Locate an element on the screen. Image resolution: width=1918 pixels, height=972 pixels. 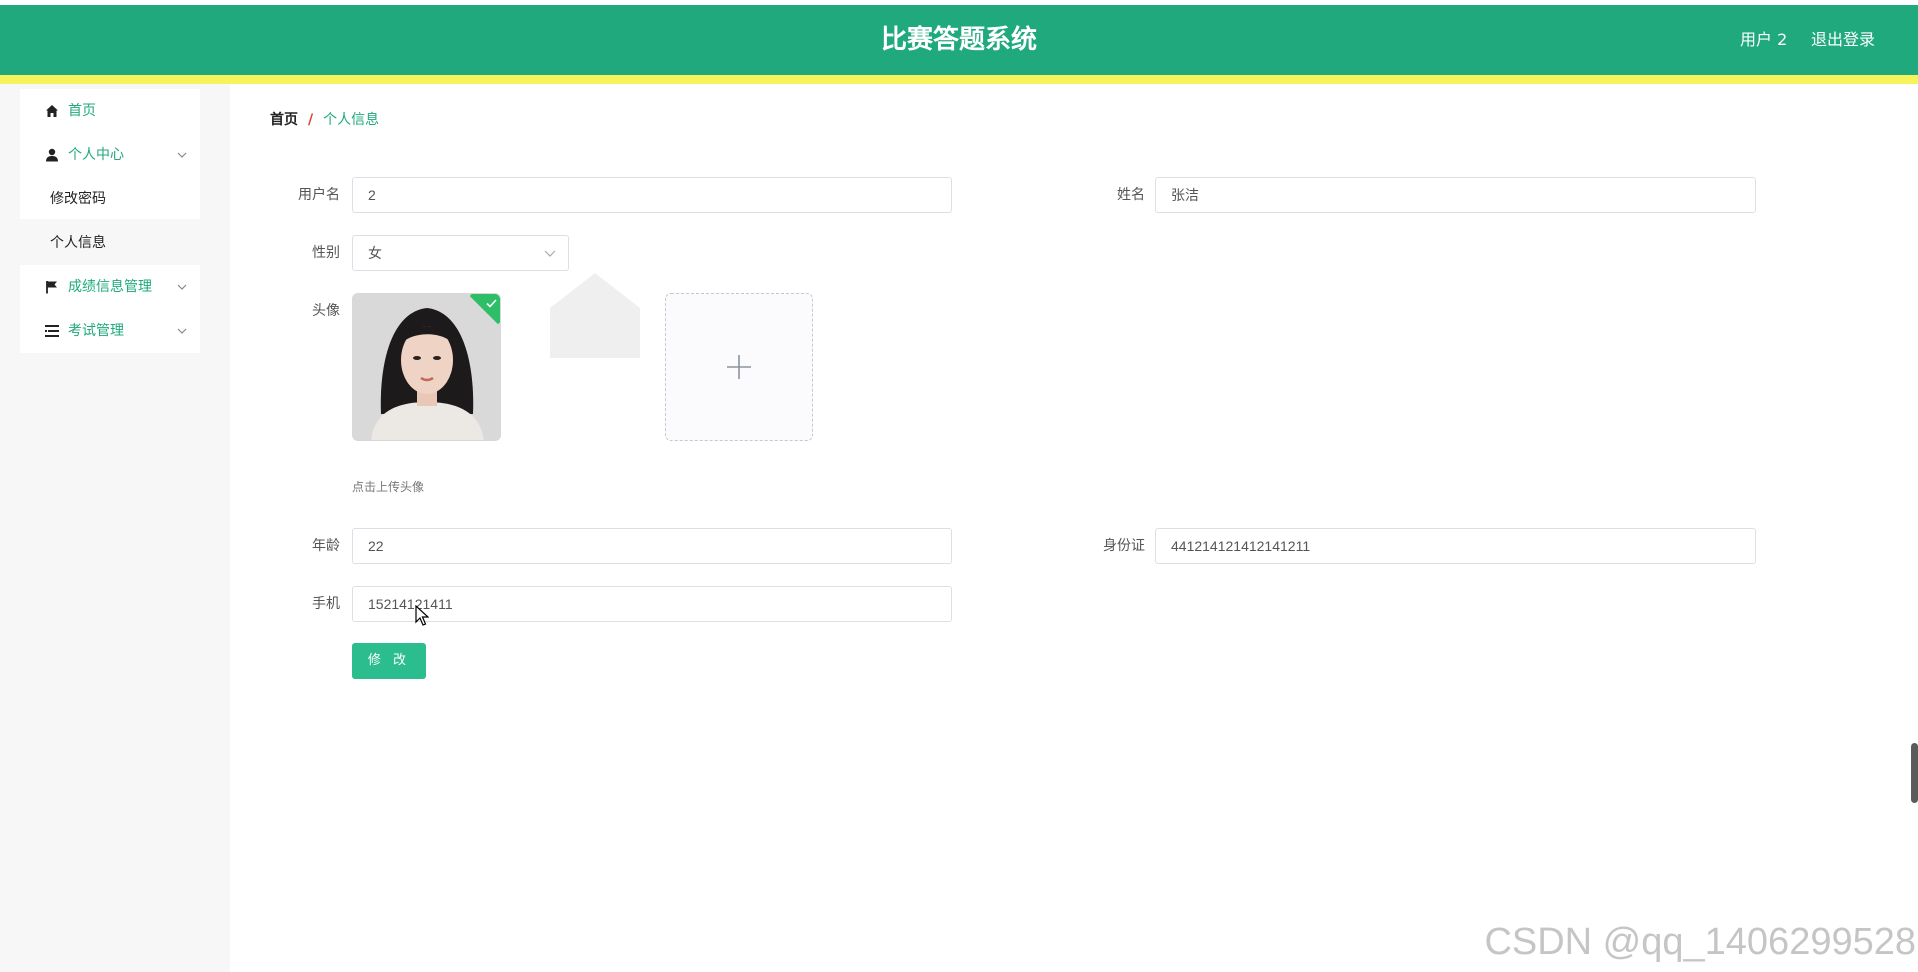
faded-placeholder-icon is located at coordinates (595, 318).